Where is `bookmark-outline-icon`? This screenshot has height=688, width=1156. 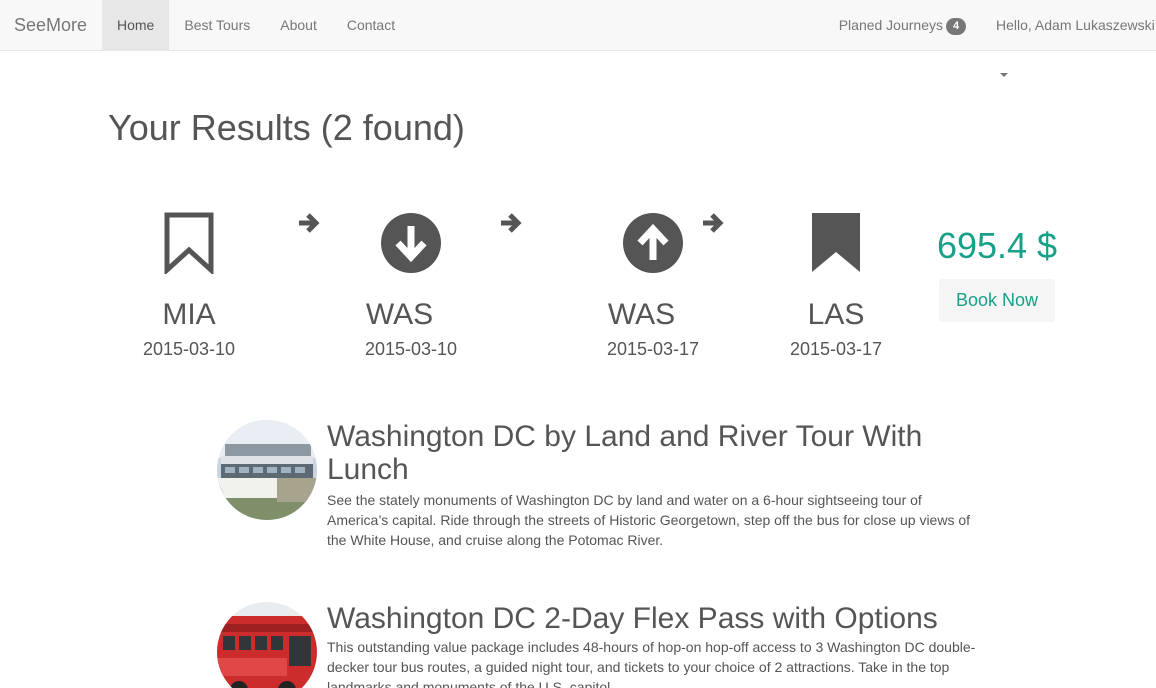
bookmark-outline-icon is located at coordinates (189, 243).